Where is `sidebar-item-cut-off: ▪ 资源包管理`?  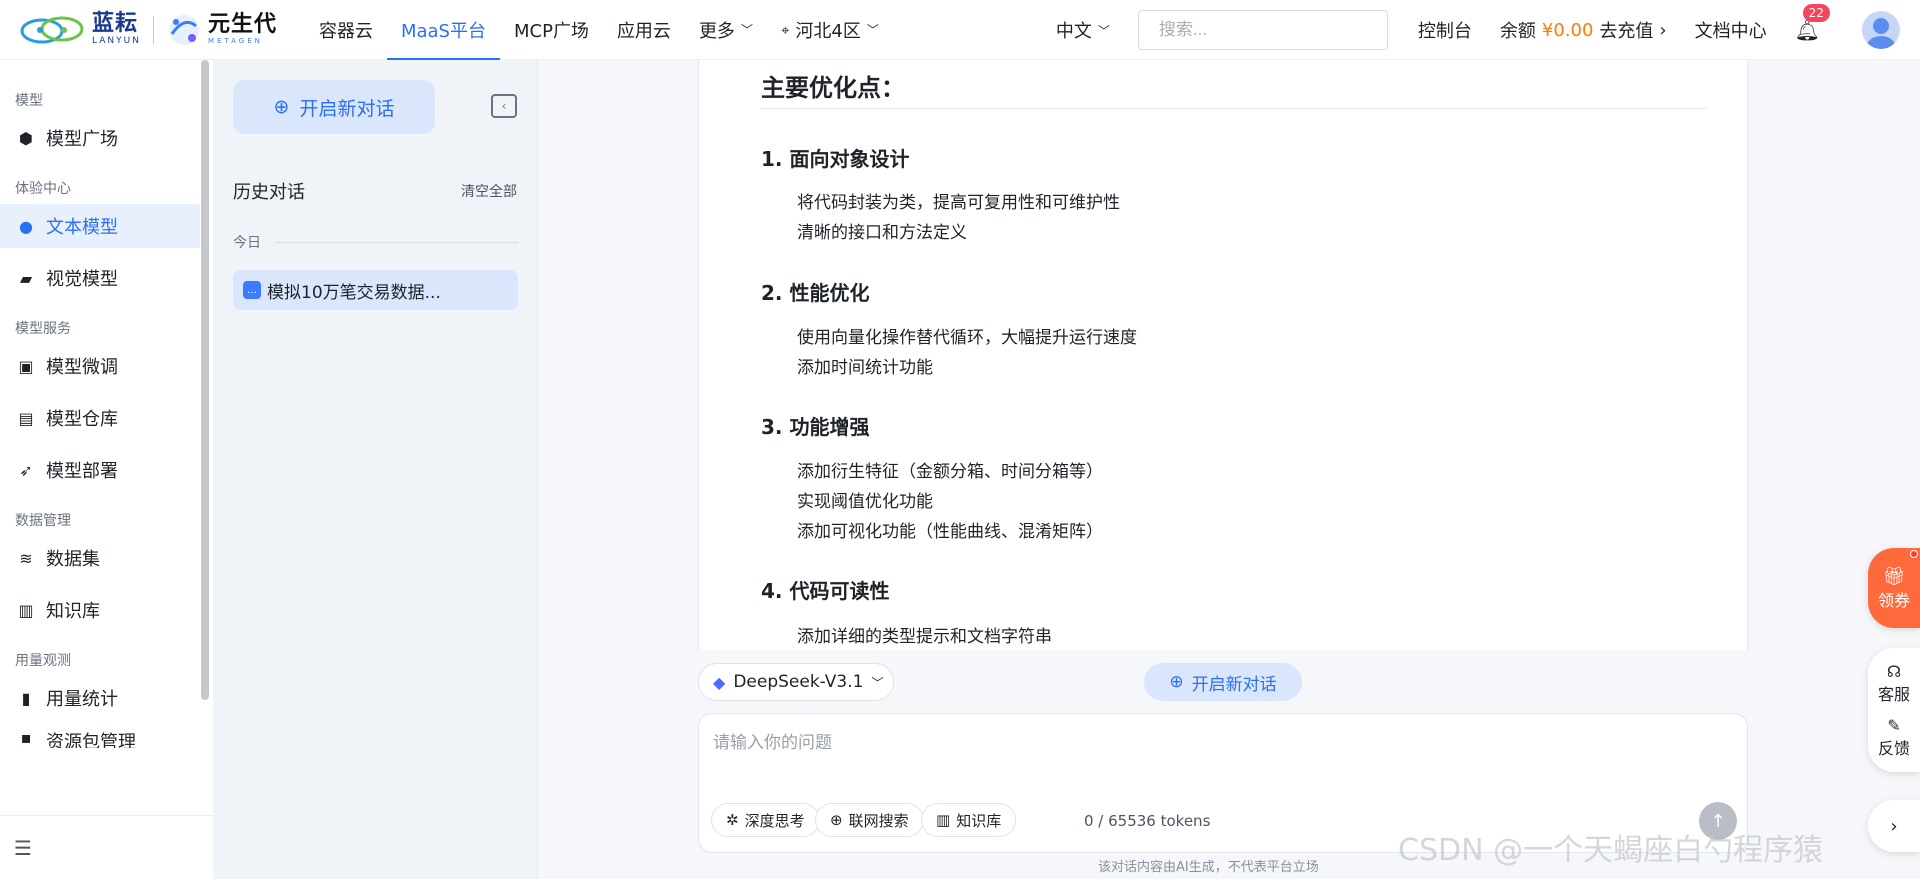
sidebar-item-cut-off: ▪ 资源包管理 is located at coordinates (100, 738).